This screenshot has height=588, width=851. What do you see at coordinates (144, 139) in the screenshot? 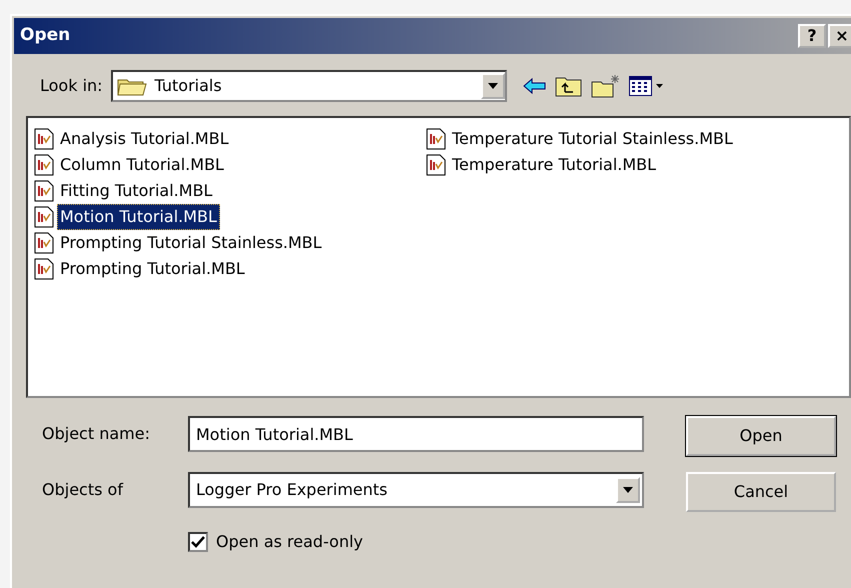
I see `file-item: Analysis Tutorial.MBL` at bounding box center [144, 139].